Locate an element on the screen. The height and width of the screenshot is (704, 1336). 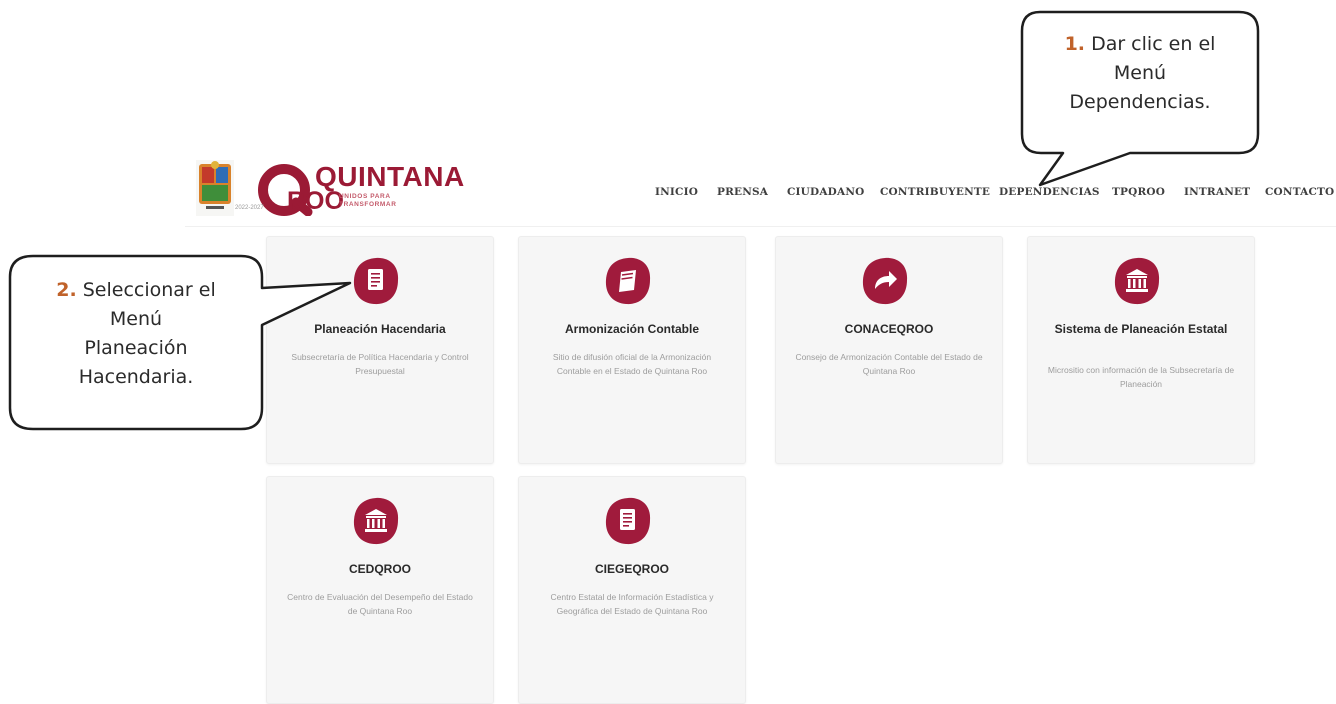
callout-step2-number: 2. is located at coordinates (66, 290).